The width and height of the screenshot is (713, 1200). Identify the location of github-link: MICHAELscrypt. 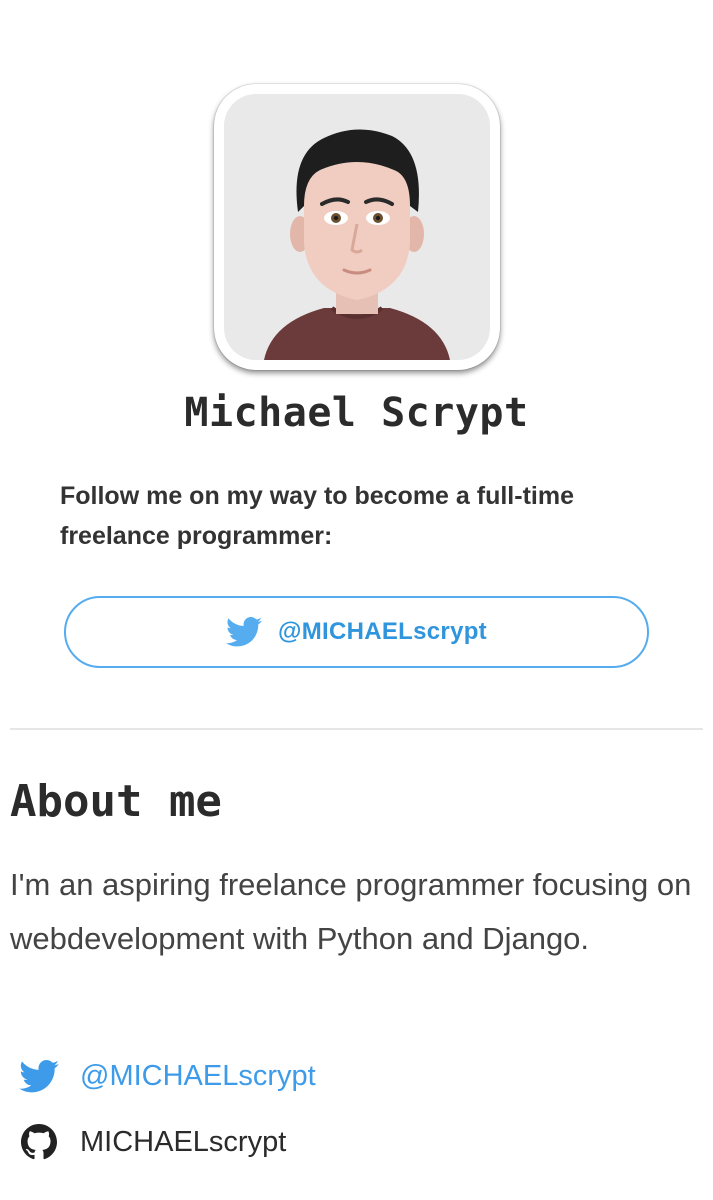
(152, 1142).